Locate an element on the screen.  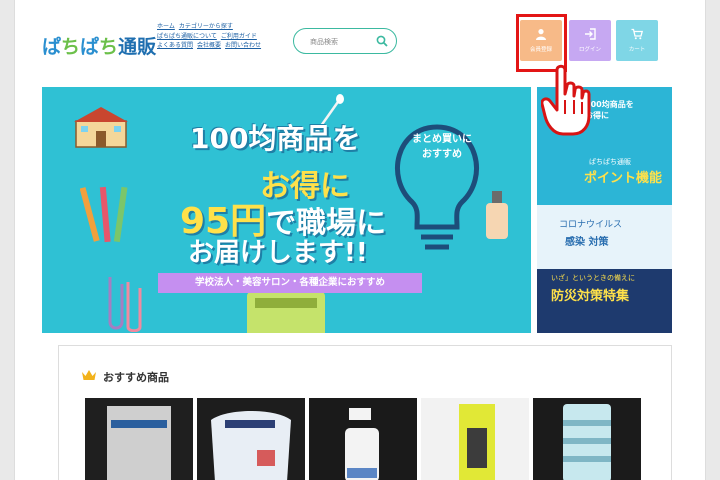
banner-headline-4: お届けします!! is located at coordinates (278, 253).